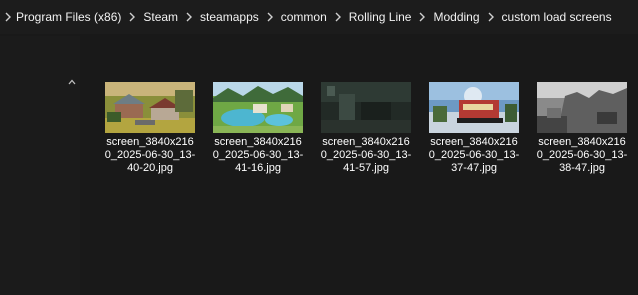  Describe the element at coordinates (229, 17) in the screenshot. I see `breadcrumb-item-steamapps: steamapps` at that location.